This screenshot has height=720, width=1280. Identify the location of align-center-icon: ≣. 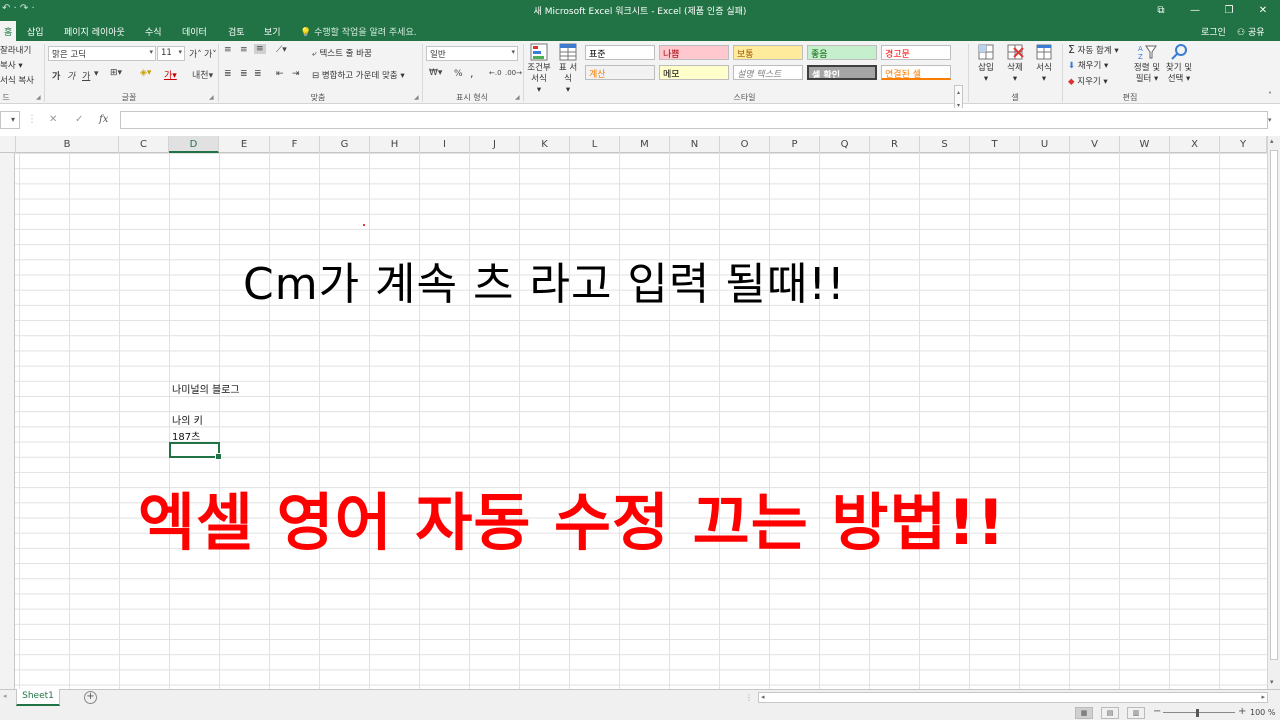
(244, 74).